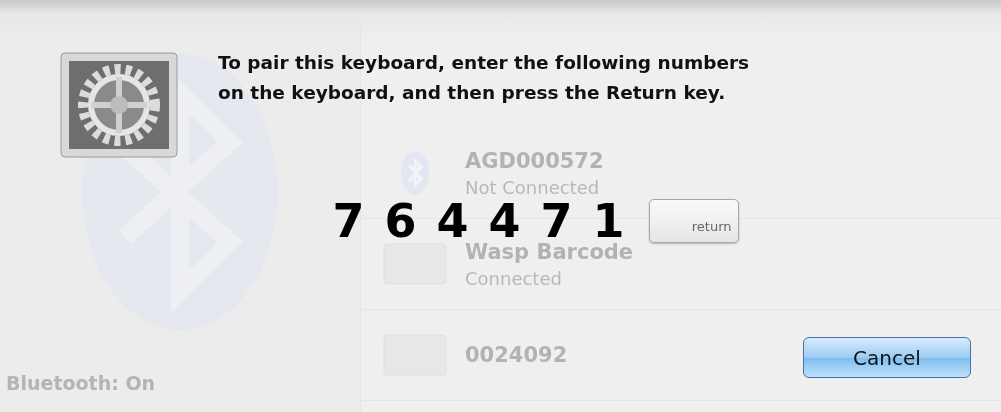 This screenshot has height=412, width=1001. I want to click on return-key: return, so click(693, 221).